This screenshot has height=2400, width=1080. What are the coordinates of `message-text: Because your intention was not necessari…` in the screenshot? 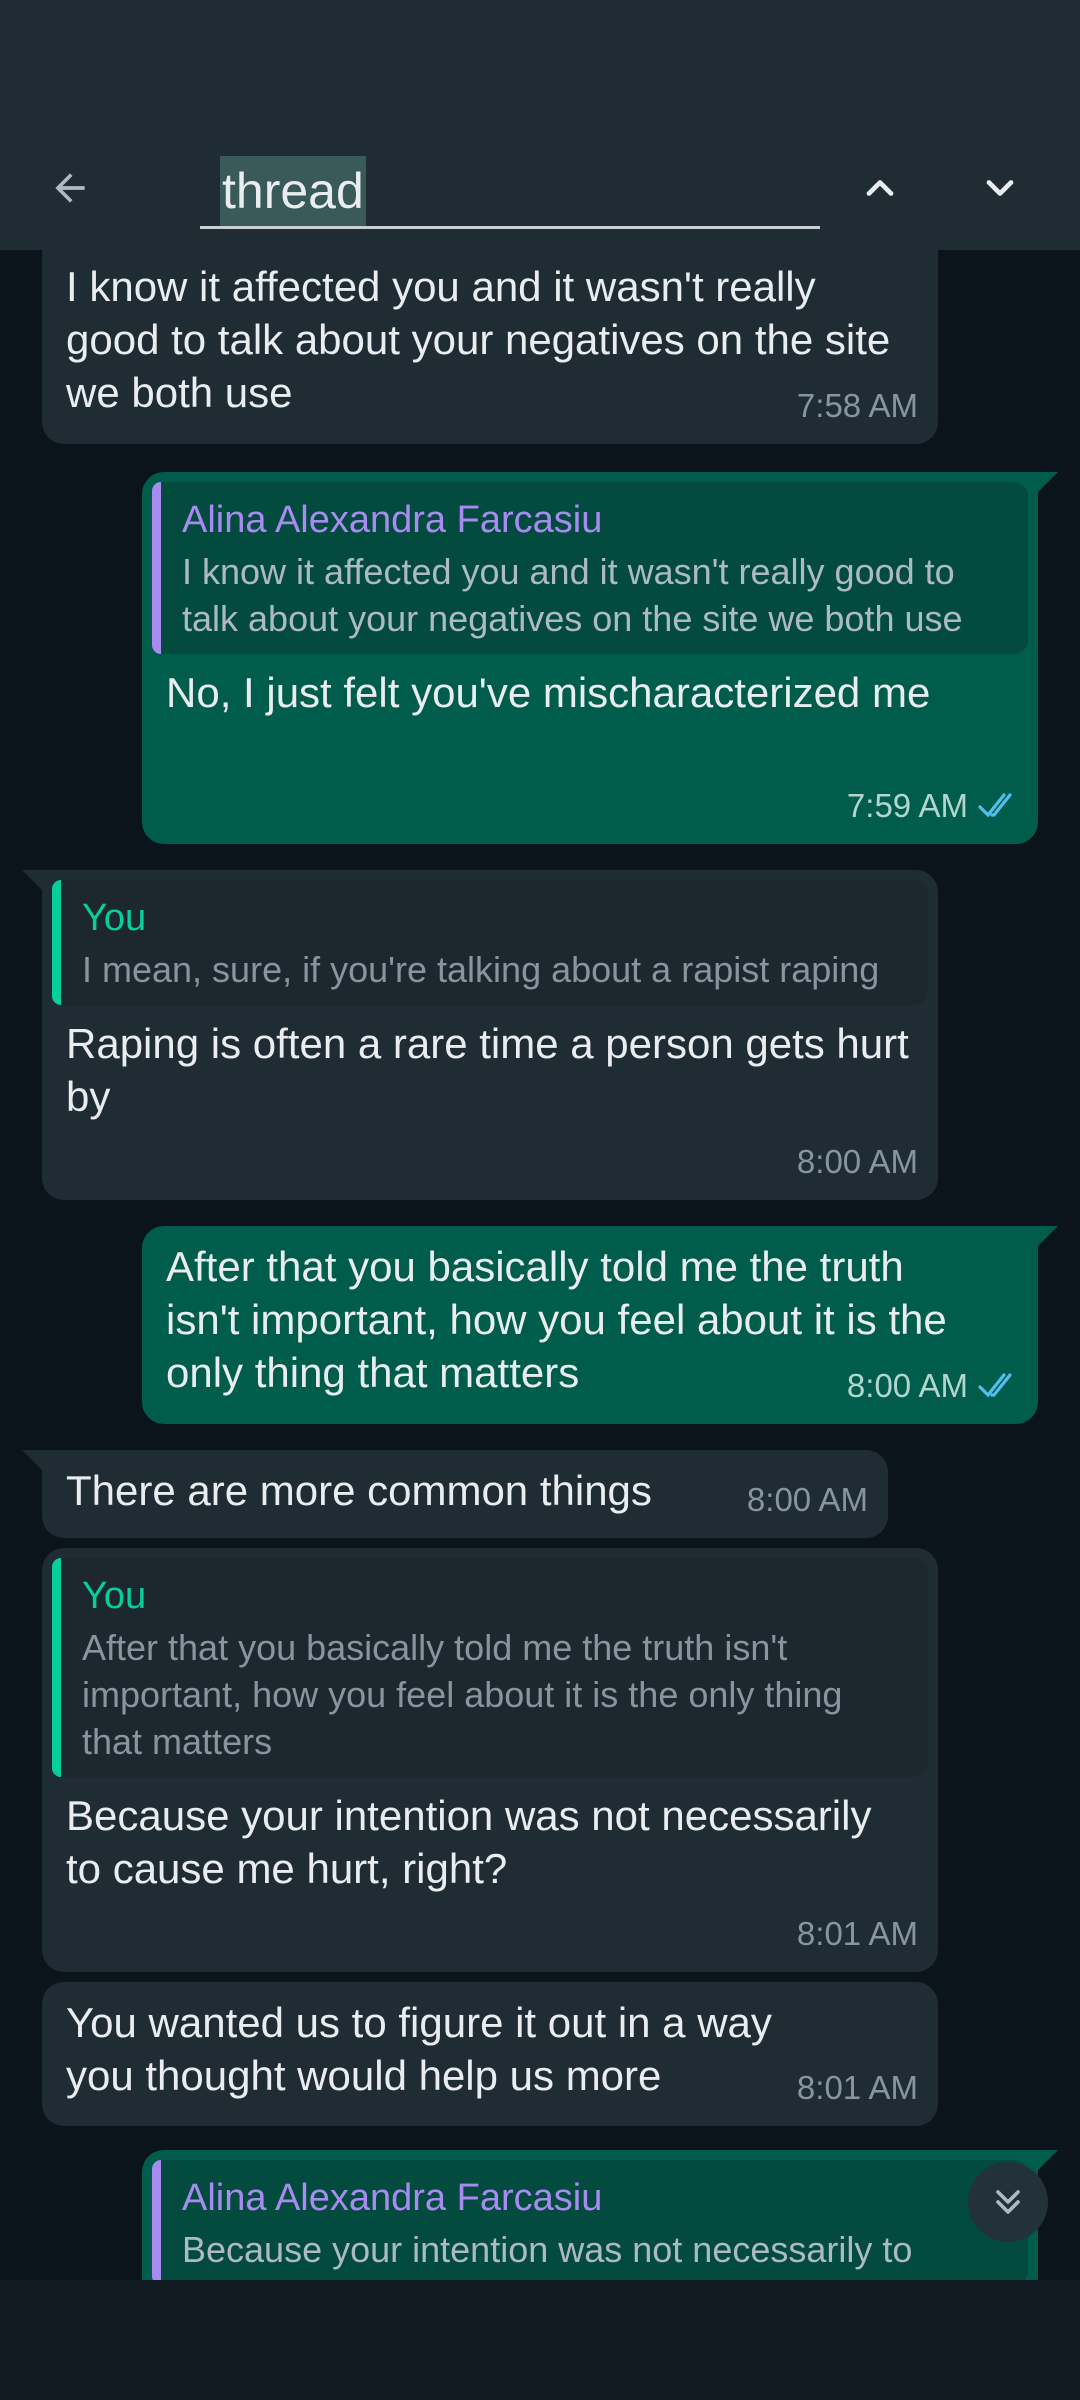 It's located at (469, 1842).